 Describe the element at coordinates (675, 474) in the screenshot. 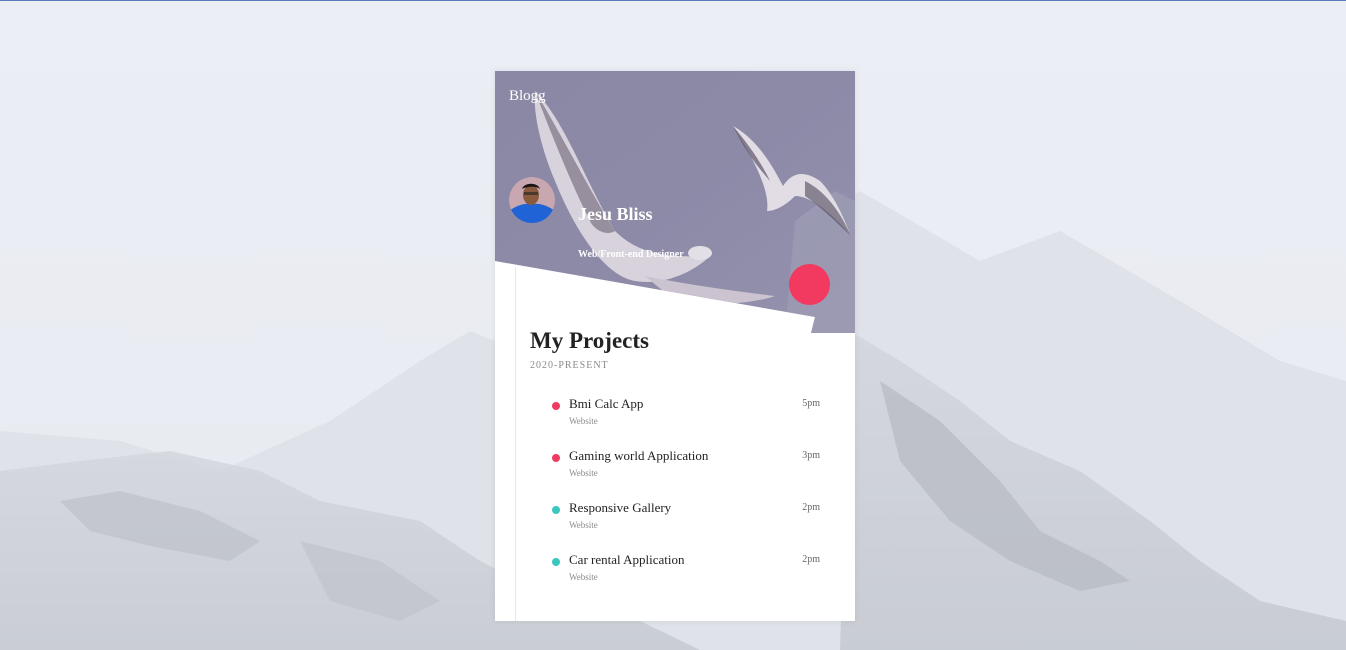

I see `list-item: Gaming world Application Website 3pm` at that location.